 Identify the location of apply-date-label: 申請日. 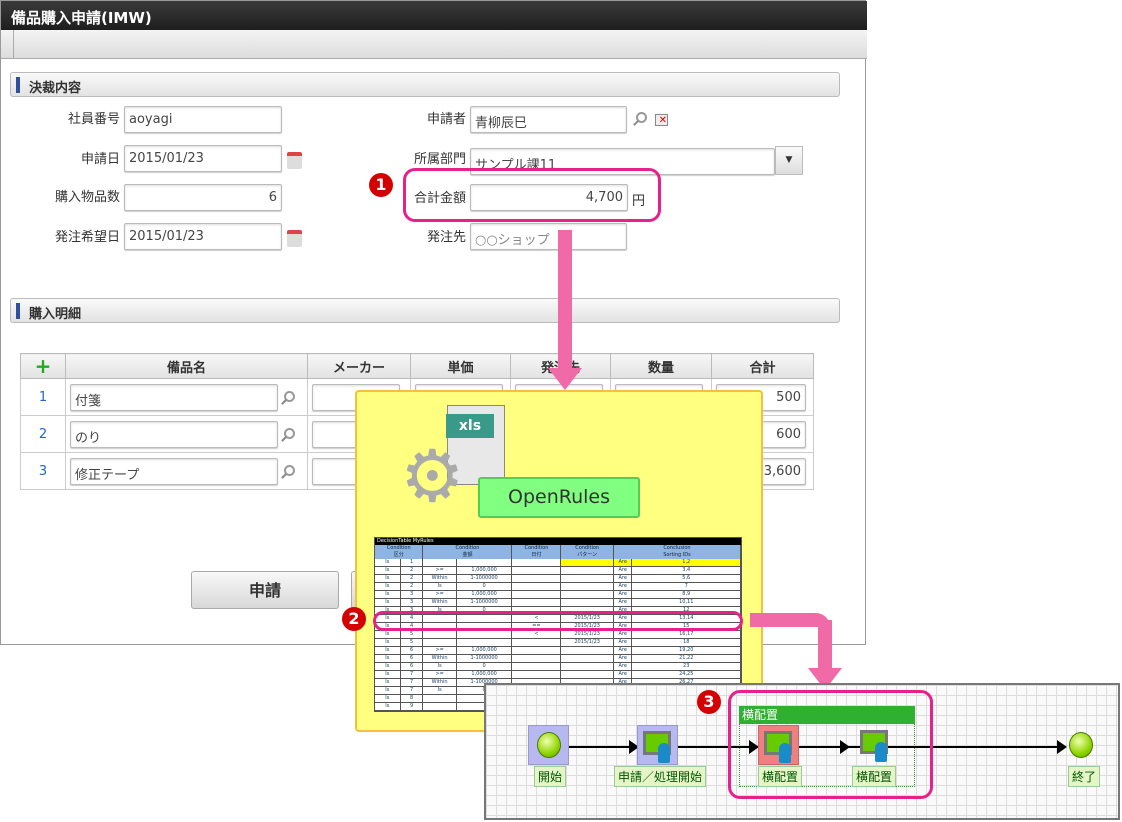
(100, 159).